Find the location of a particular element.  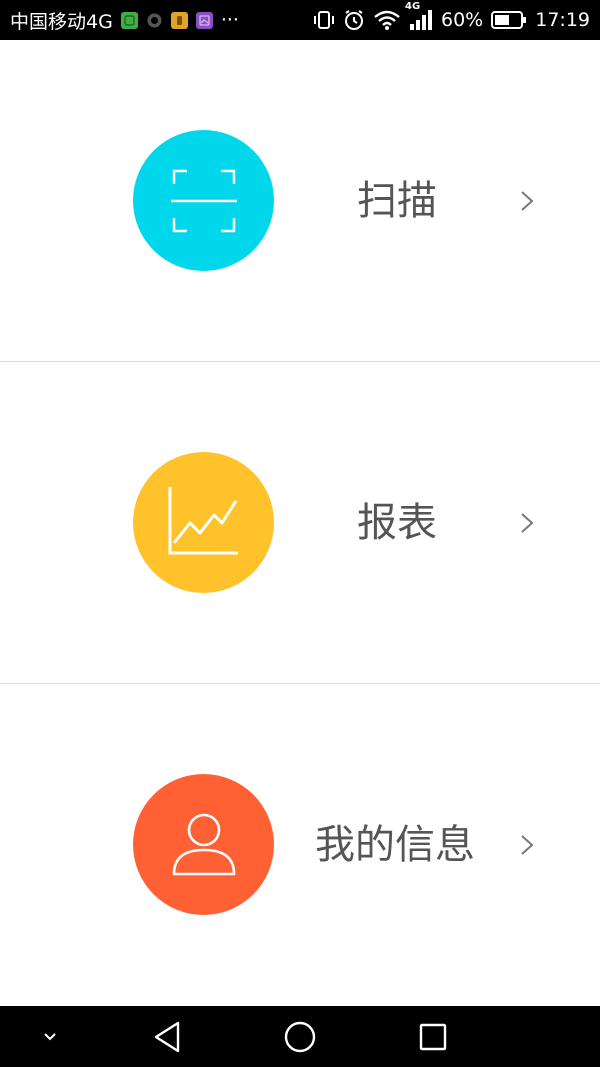

back-icon is located at coordinates (168, 1036).